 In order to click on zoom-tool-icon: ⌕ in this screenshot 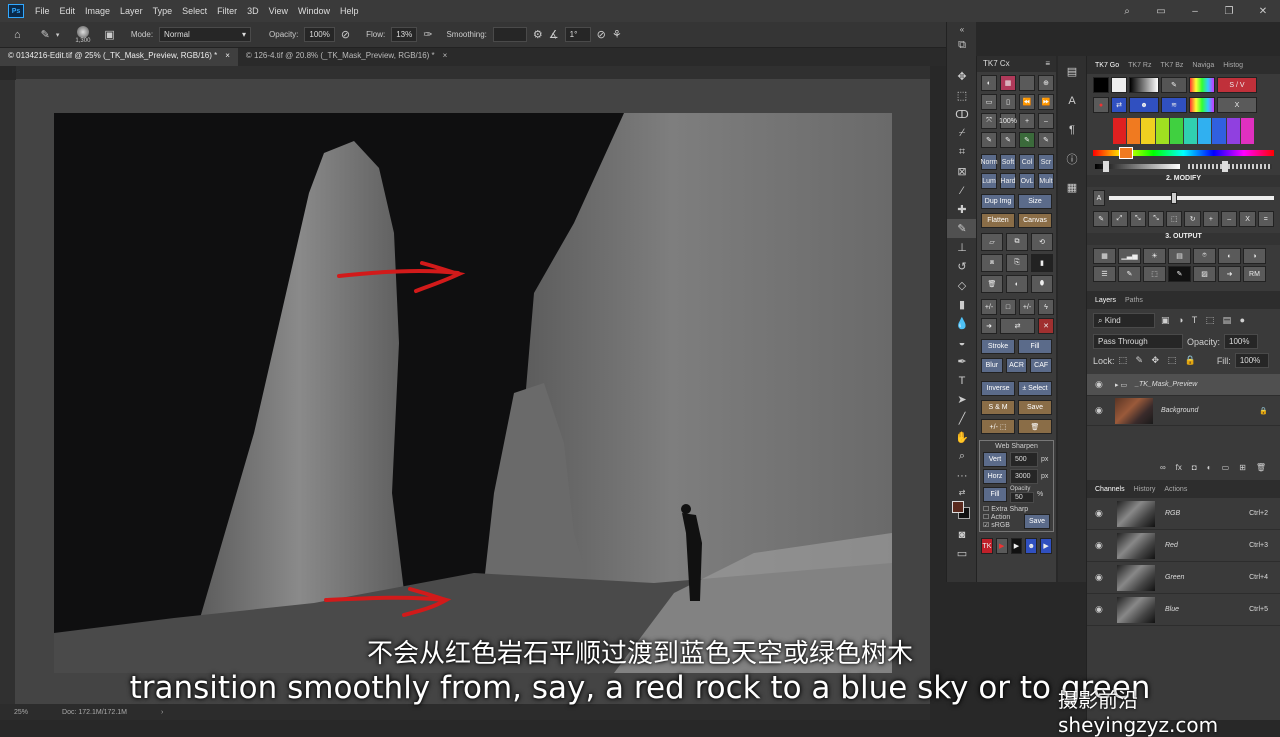, I will do `click(962, 456)`.